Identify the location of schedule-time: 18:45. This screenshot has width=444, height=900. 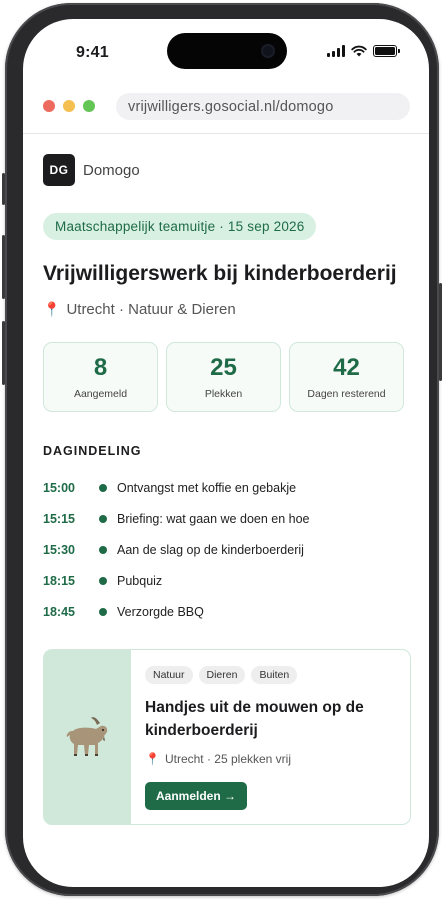
(59, 611).